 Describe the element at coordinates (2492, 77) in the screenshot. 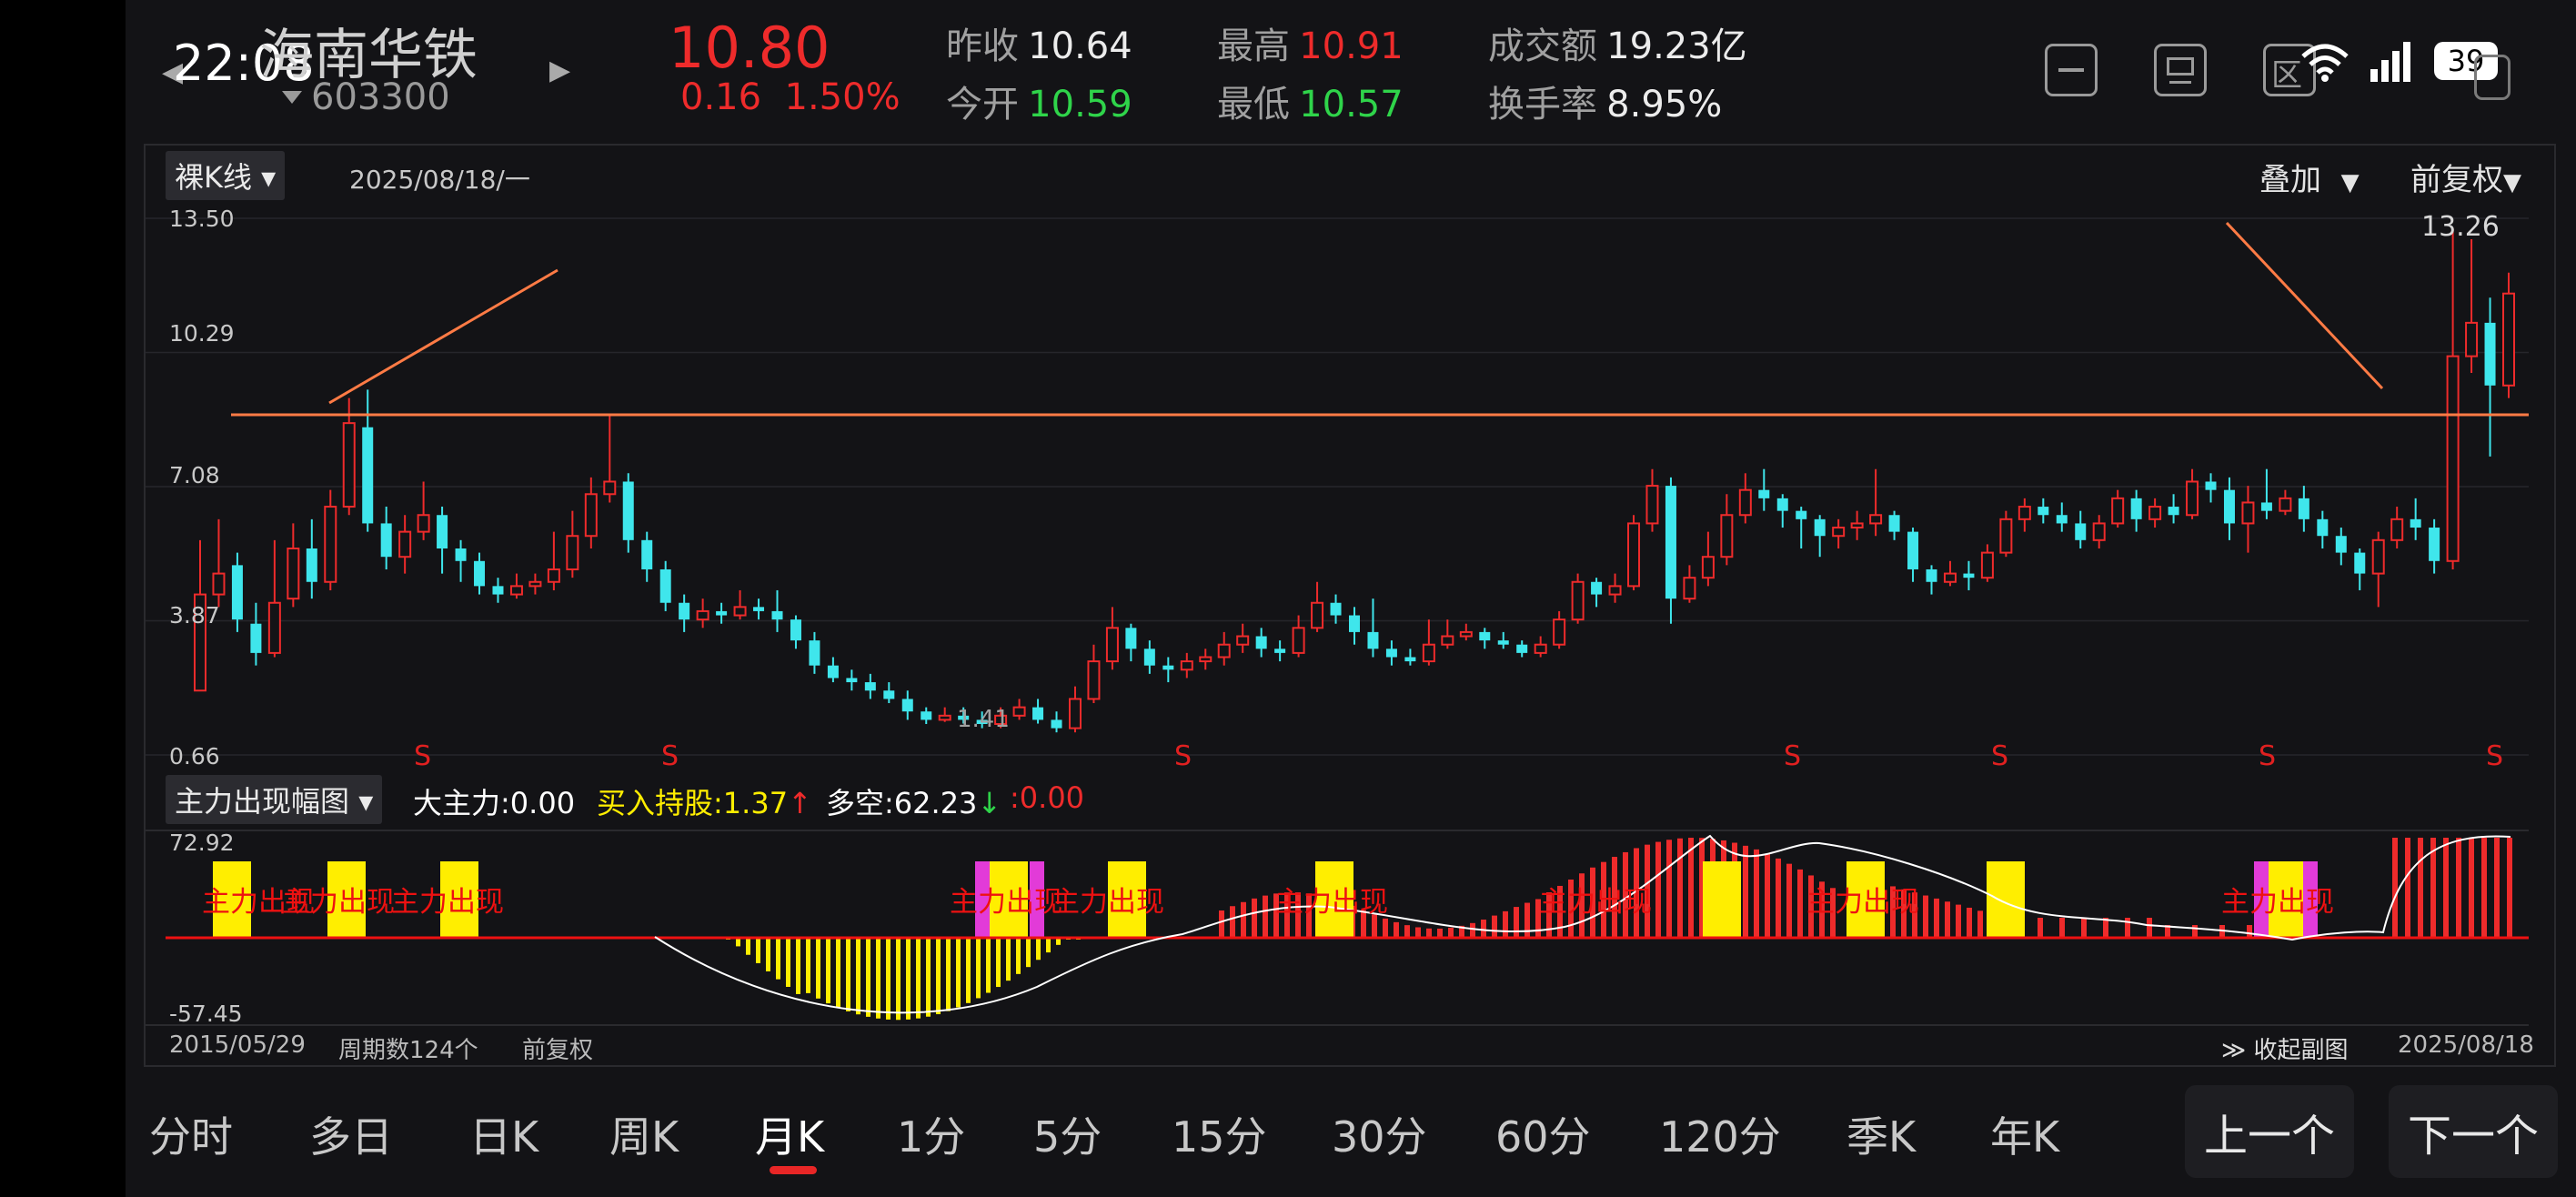

I see `side-panel-icon` at that location.